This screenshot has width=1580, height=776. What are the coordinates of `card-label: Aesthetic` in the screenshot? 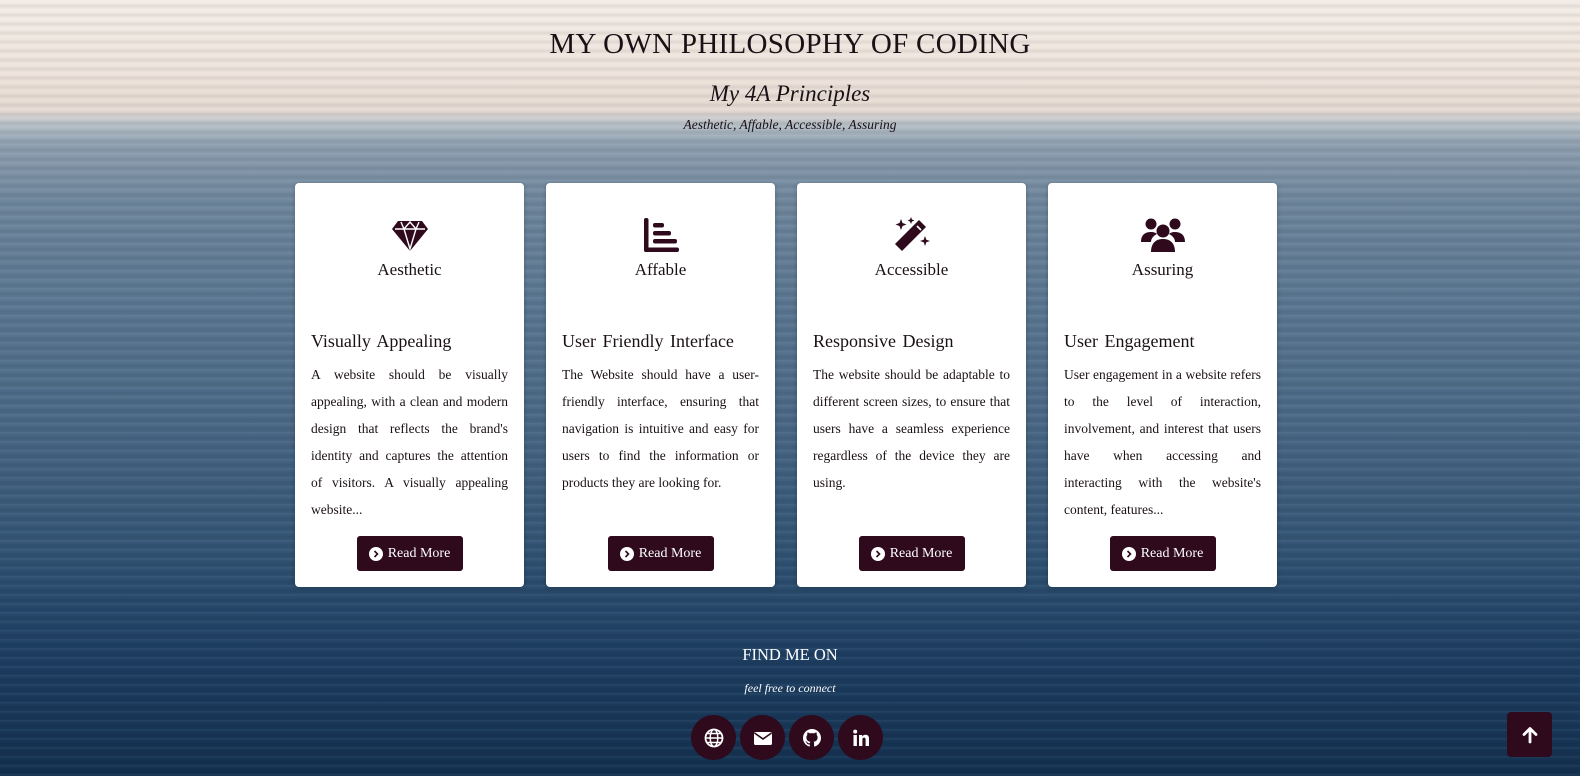 It's located at (409, 269).